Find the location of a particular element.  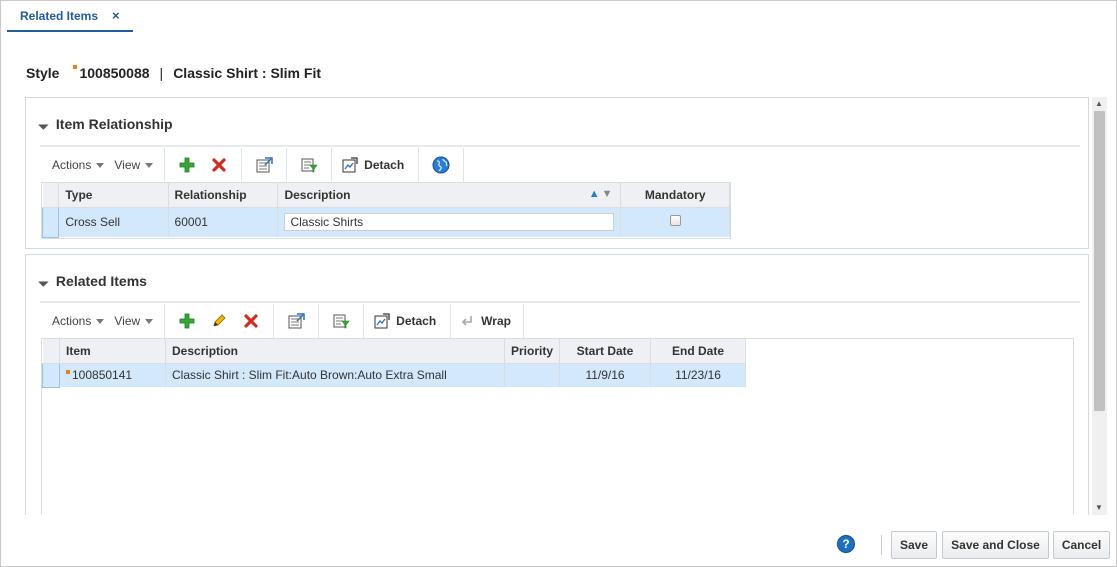

translate-button is located at coordinates (441, 165).